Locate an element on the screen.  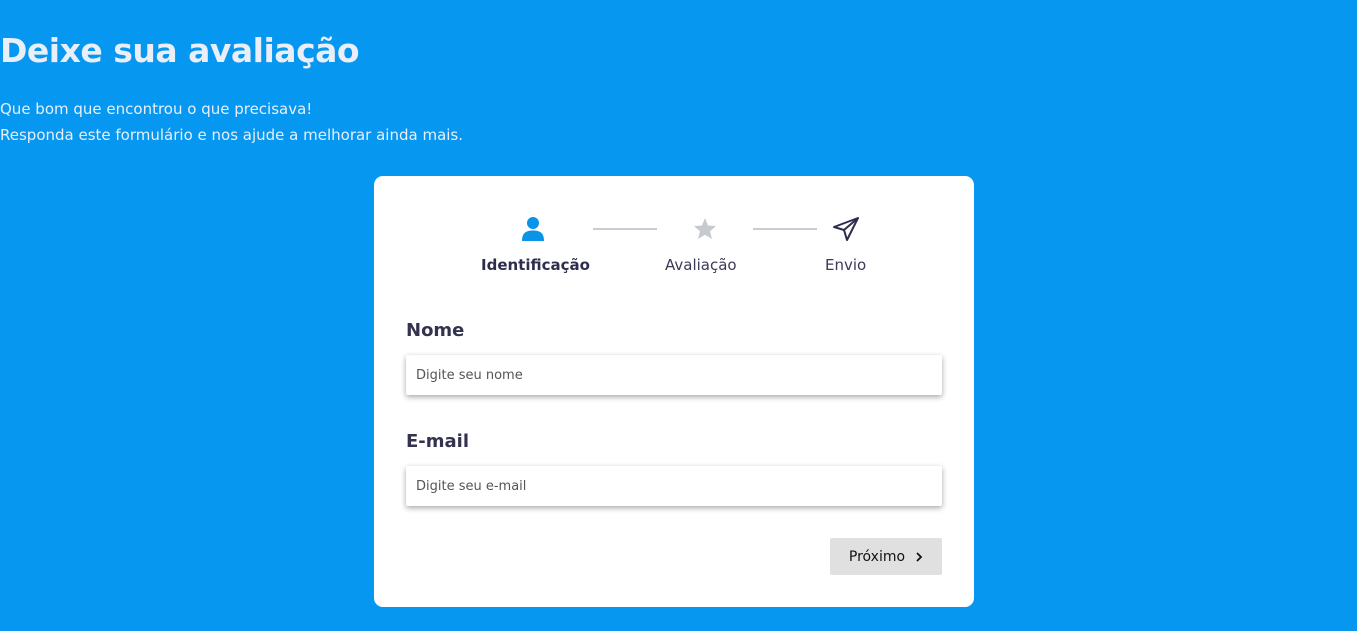
step-envio is located at coordinates (846, 229).